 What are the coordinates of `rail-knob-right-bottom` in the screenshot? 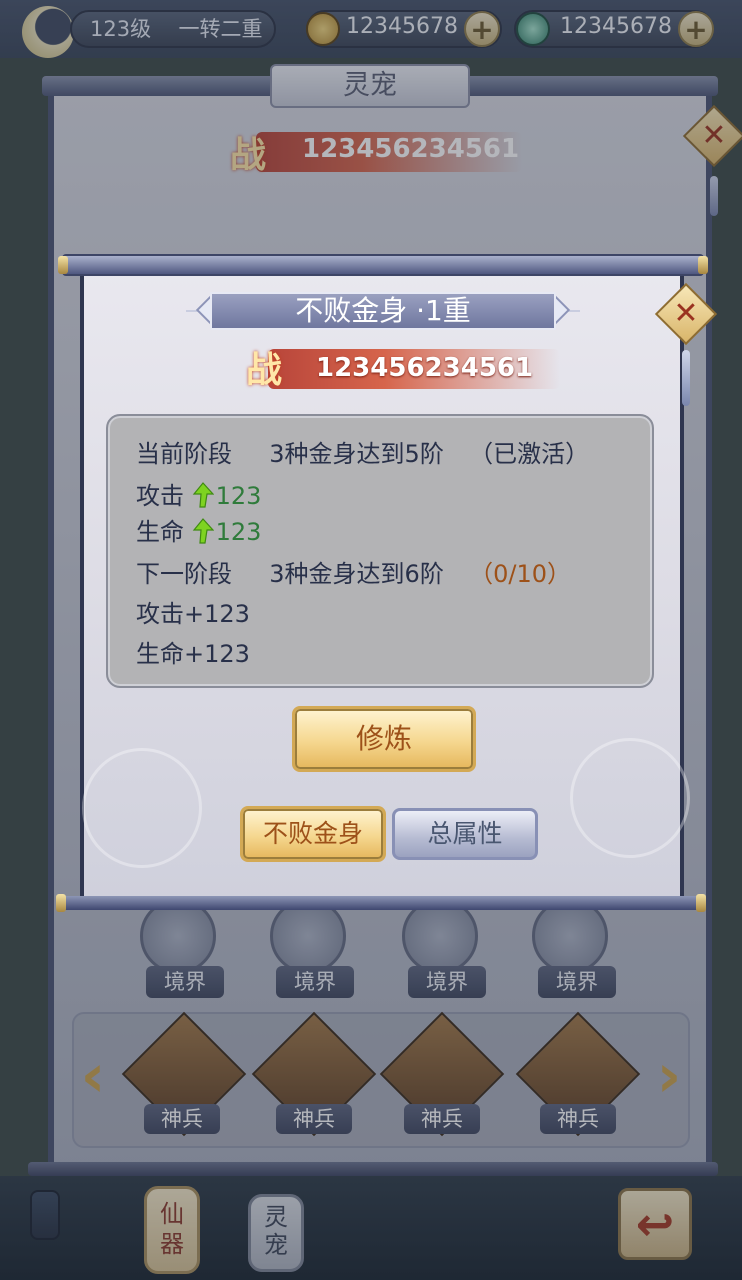 It's located at (701, 903).